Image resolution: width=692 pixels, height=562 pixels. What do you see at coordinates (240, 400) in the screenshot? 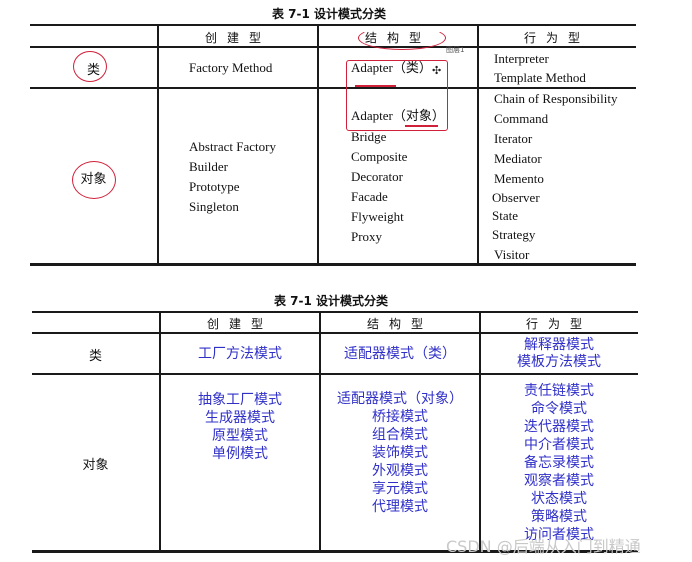
I see `table2-cell: 抽象工厂模式` at bounding box center [240, 400].